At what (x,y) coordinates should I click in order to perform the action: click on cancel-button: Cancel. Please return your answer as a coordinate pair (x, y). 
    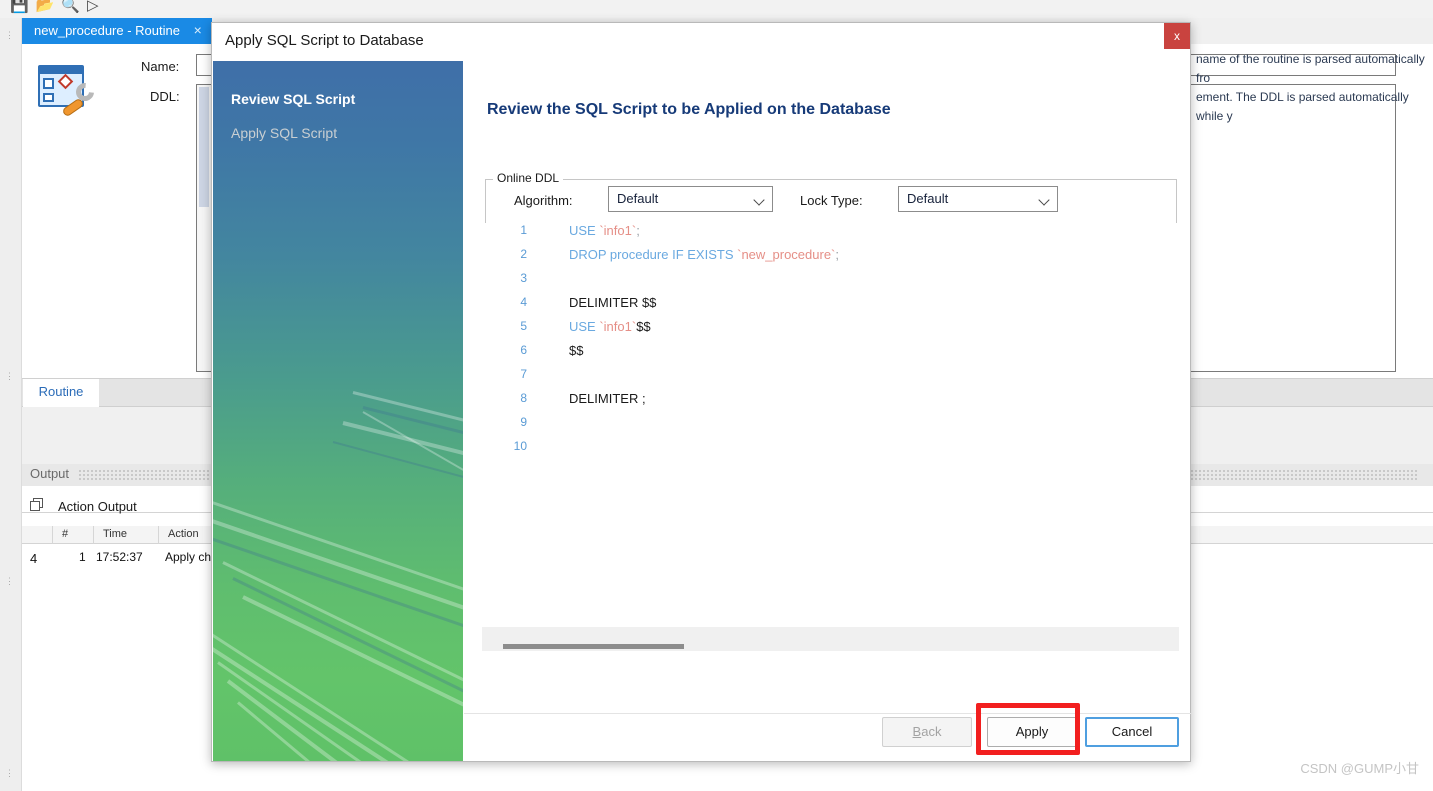
    Looking at the image, I should click on (1132, 732).